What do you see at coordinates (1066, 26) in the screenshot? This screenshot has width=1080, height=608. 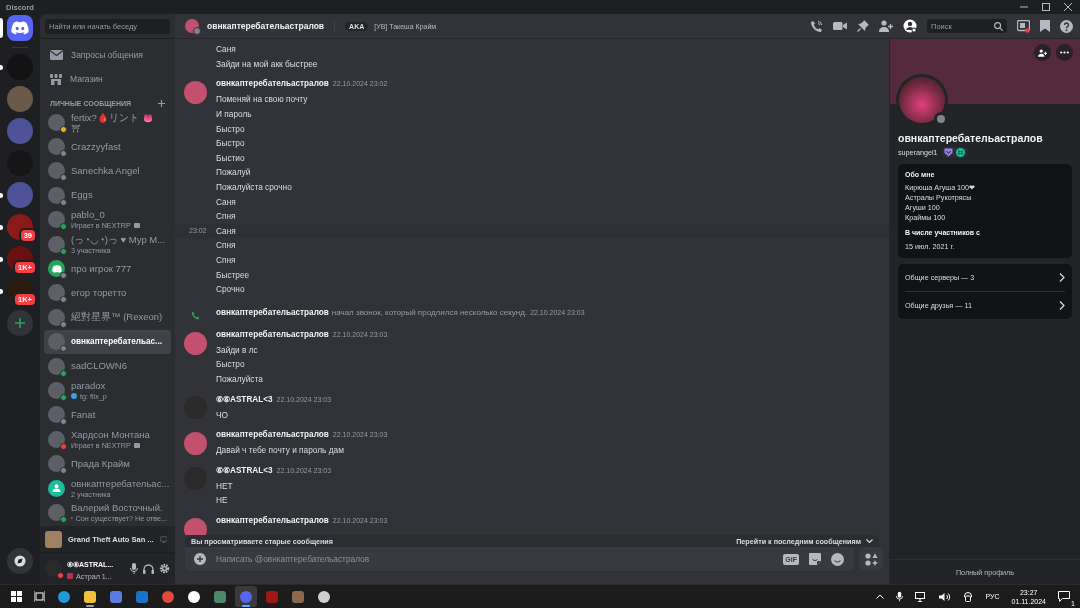 I see `help-icon` at bounding box center [1066, 26].